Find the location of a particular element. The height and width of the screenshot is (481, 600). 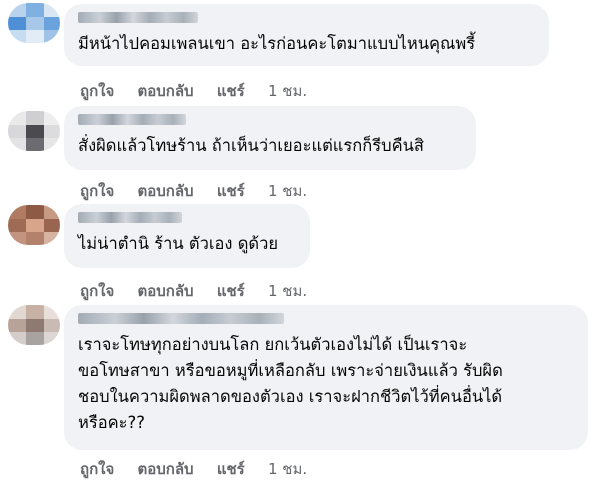

comment-bubble: ไม่น่าตำนิ ร้าน ตัวเอง ดูด้วย is located at coordinates (187, 236).